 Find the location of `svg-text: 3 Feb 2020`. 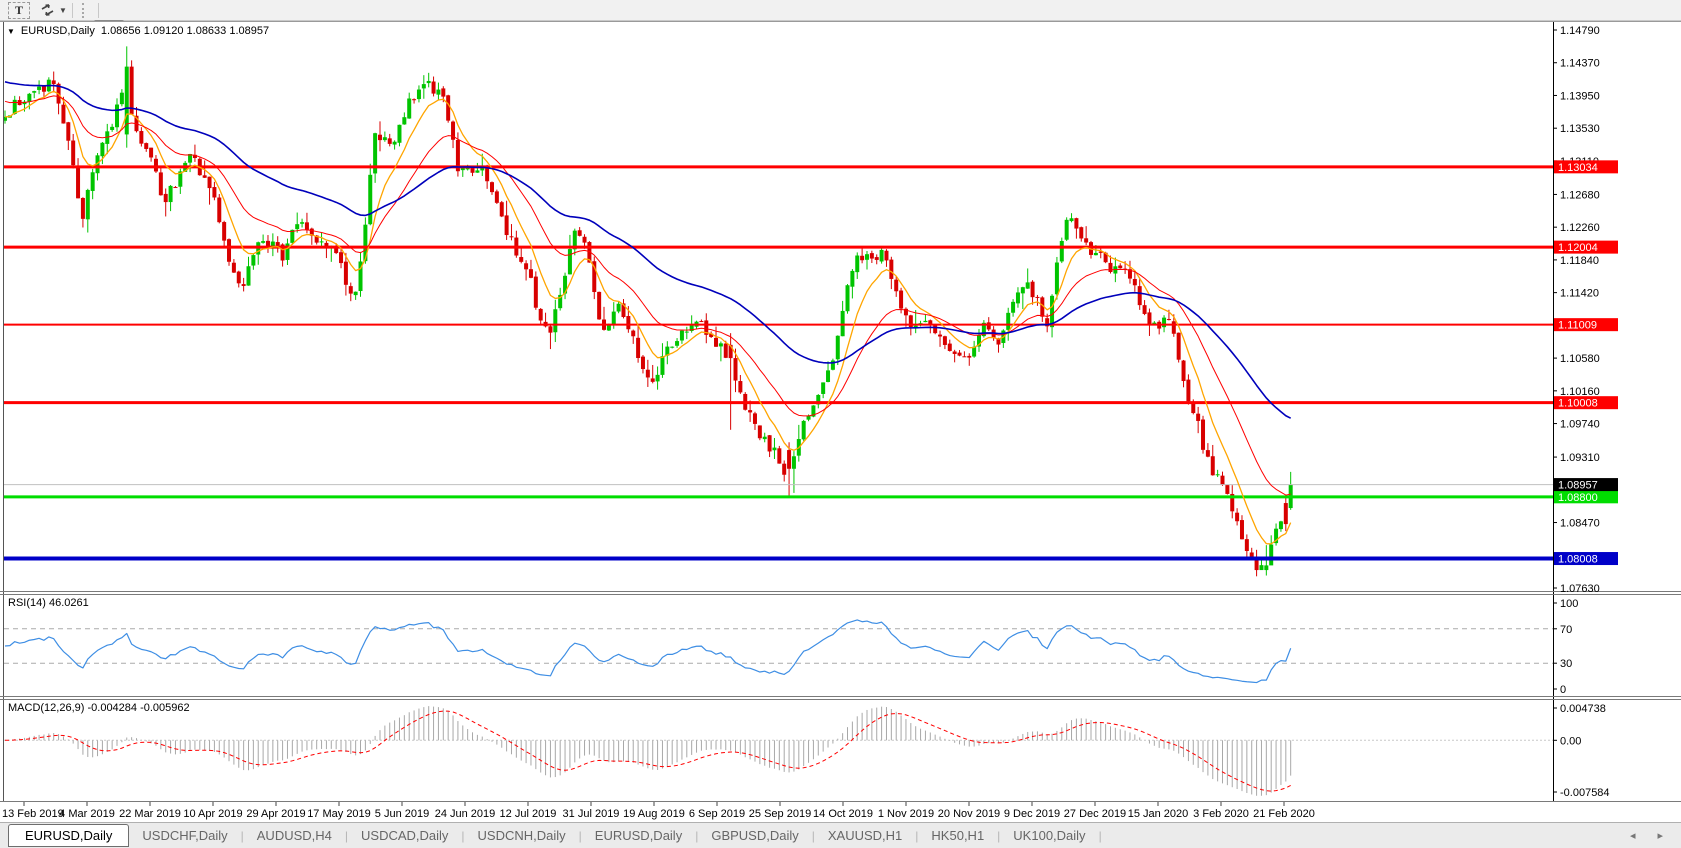

svg-text: 3 Feb 2020 is located at coordinates (1221, 814).